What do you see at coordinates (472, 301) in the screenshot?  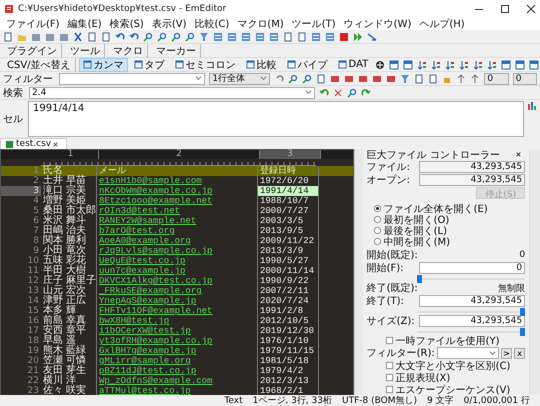 I see `end-field: 43,293,545` at bounding box center [472, 301].